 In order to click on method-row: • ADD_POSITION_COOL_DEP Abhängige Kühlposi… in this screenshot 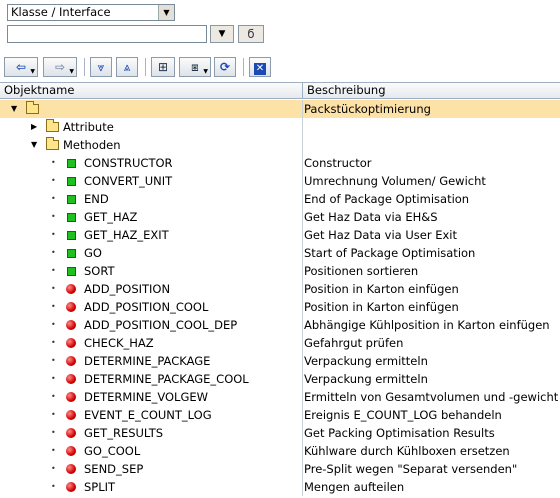, I will do `click(280, 325)`.